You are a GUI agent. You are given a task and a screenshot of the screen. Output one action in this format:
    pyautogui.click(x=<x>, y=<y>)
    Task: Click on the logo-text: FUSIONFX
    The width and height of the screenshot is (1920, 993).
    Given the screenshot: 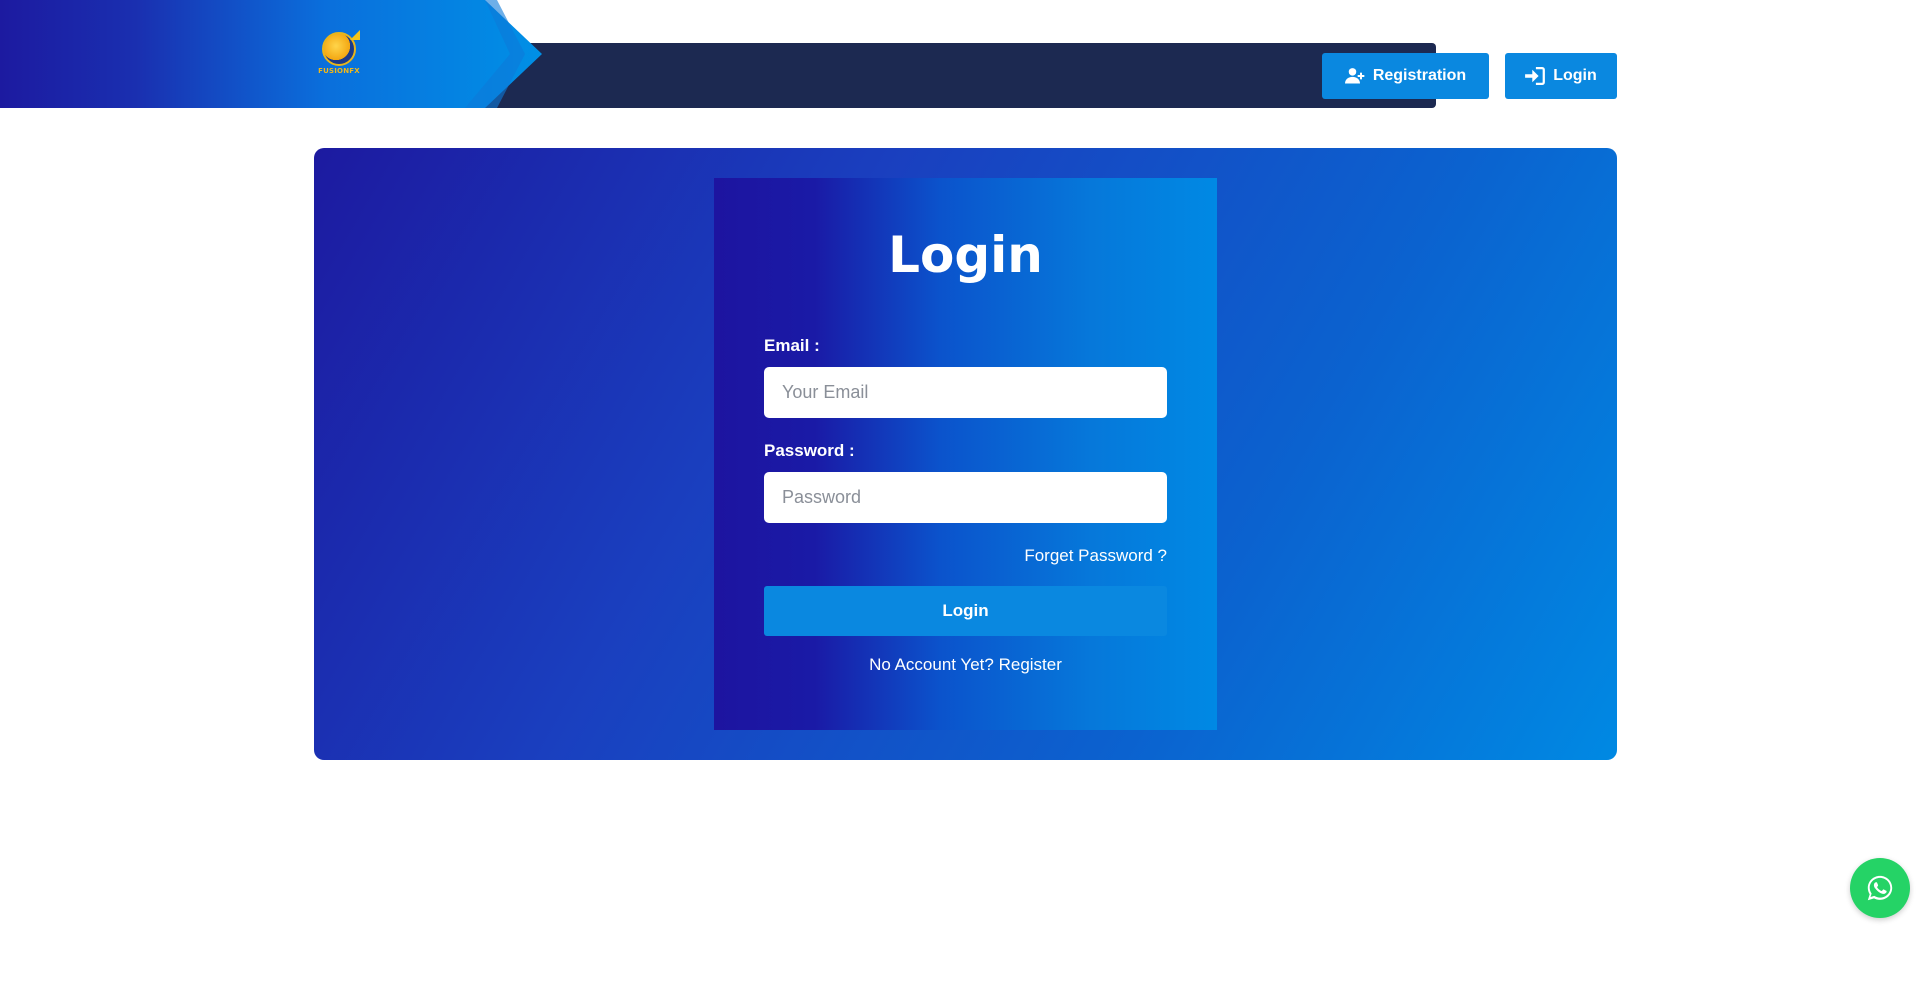 What is the action you would take?
    pyautogui.click(x=339, y=71)
    